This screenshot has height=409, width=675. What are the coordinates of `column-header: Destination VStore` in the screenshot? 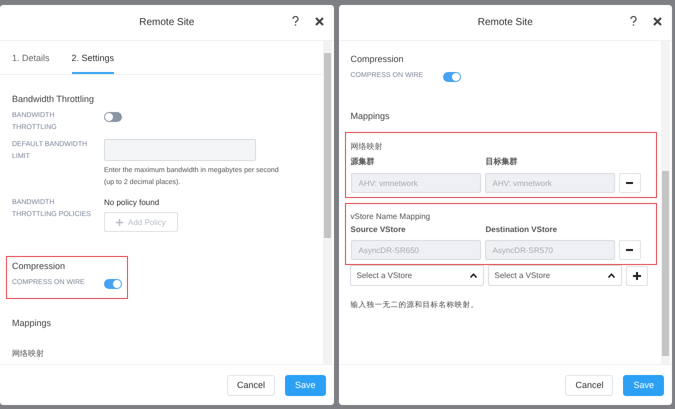 It's located at (522, 229).